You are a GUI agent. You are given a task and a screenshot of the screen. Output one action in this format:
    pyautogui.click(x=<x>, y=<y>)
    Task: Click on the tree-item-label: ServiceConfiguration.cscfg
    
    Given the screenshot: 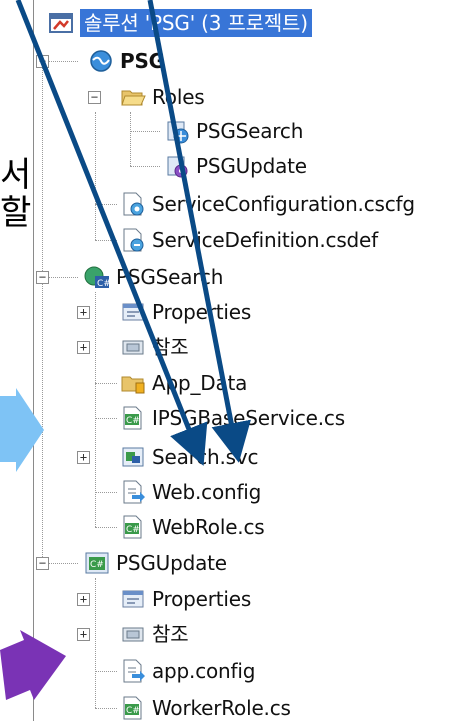 What is the action you would take?
    pyautogui.click(x=283, y=204)
    